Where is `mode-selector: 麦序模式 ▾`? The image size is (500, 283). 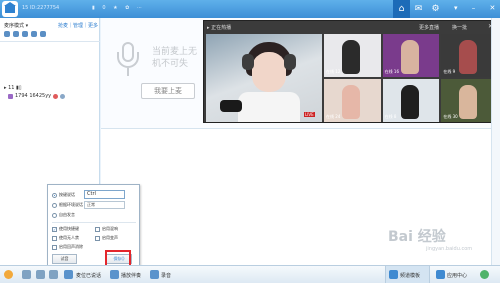 mode-selector: 麦序模式 ▾ is located at coordinates (16, 25).